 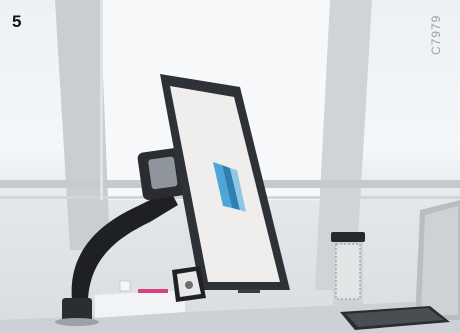 I want to click on step-number: 5, so click(x=17, y=21).